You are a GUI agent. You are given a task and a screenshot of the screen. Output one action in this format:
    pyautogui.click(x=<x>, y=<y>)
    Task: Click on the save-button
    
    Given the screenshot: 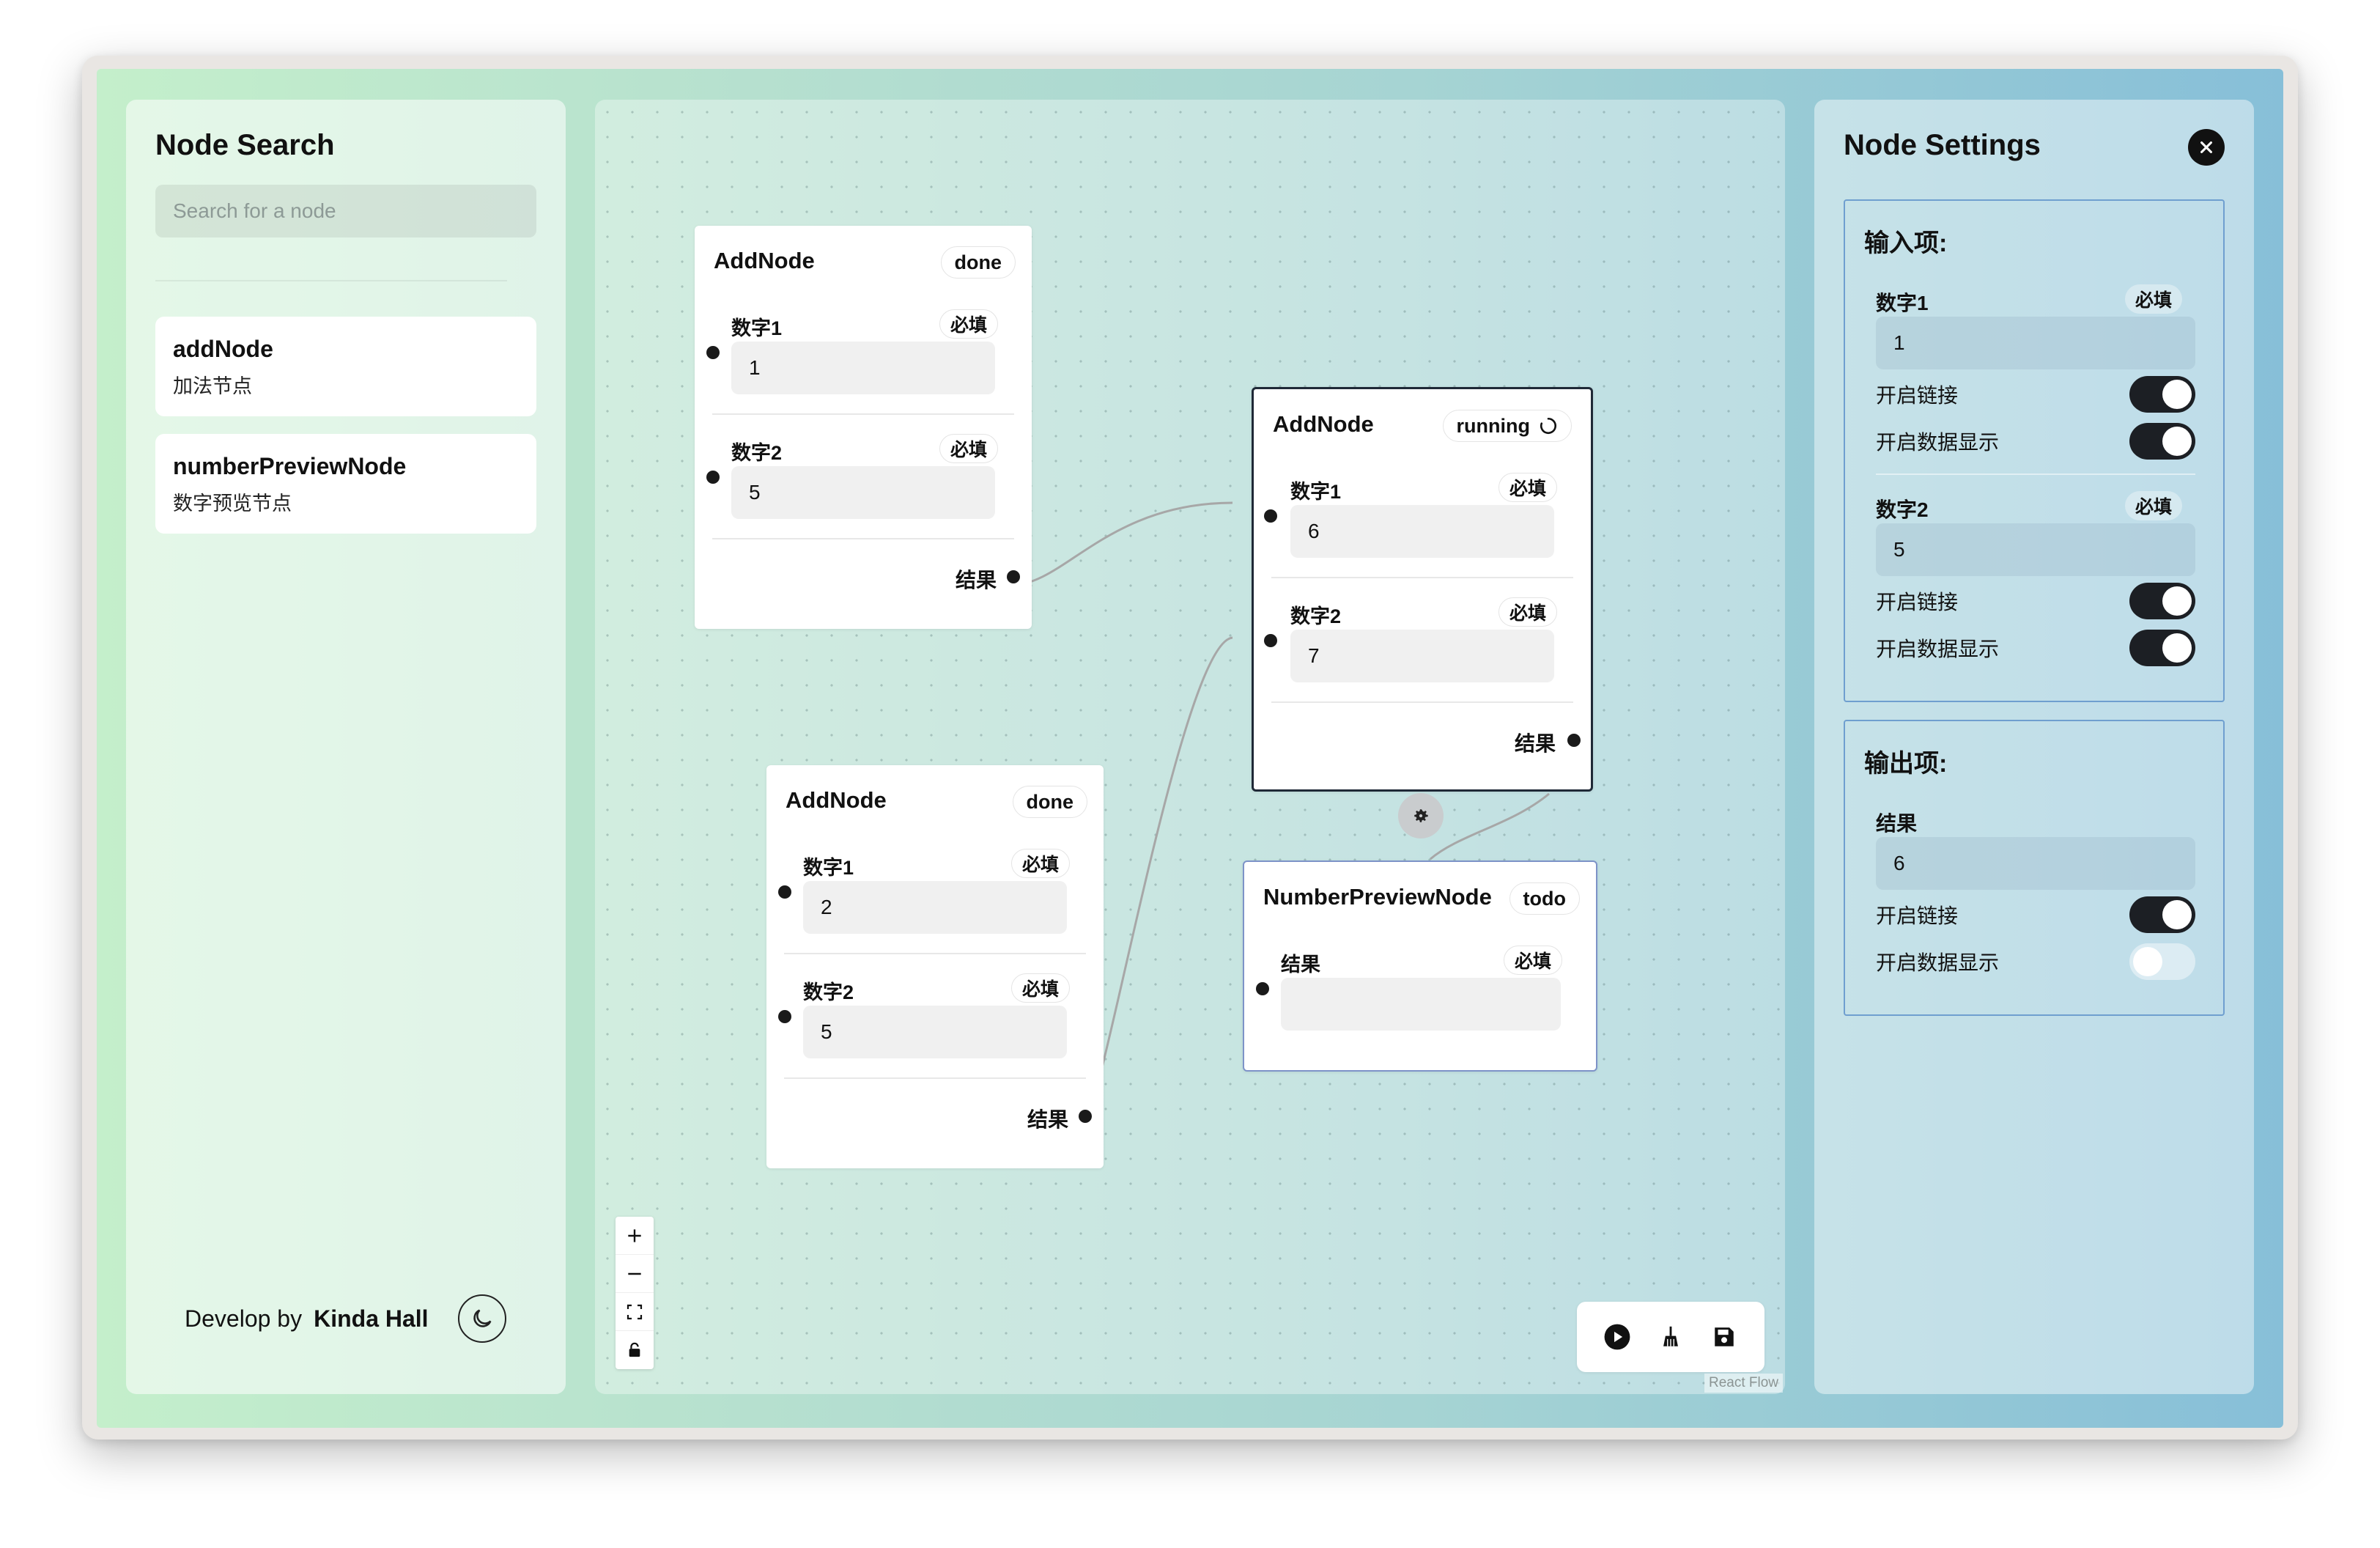 What is the action you would take?
    pyautogui.click(x=1724, y=1336)
    